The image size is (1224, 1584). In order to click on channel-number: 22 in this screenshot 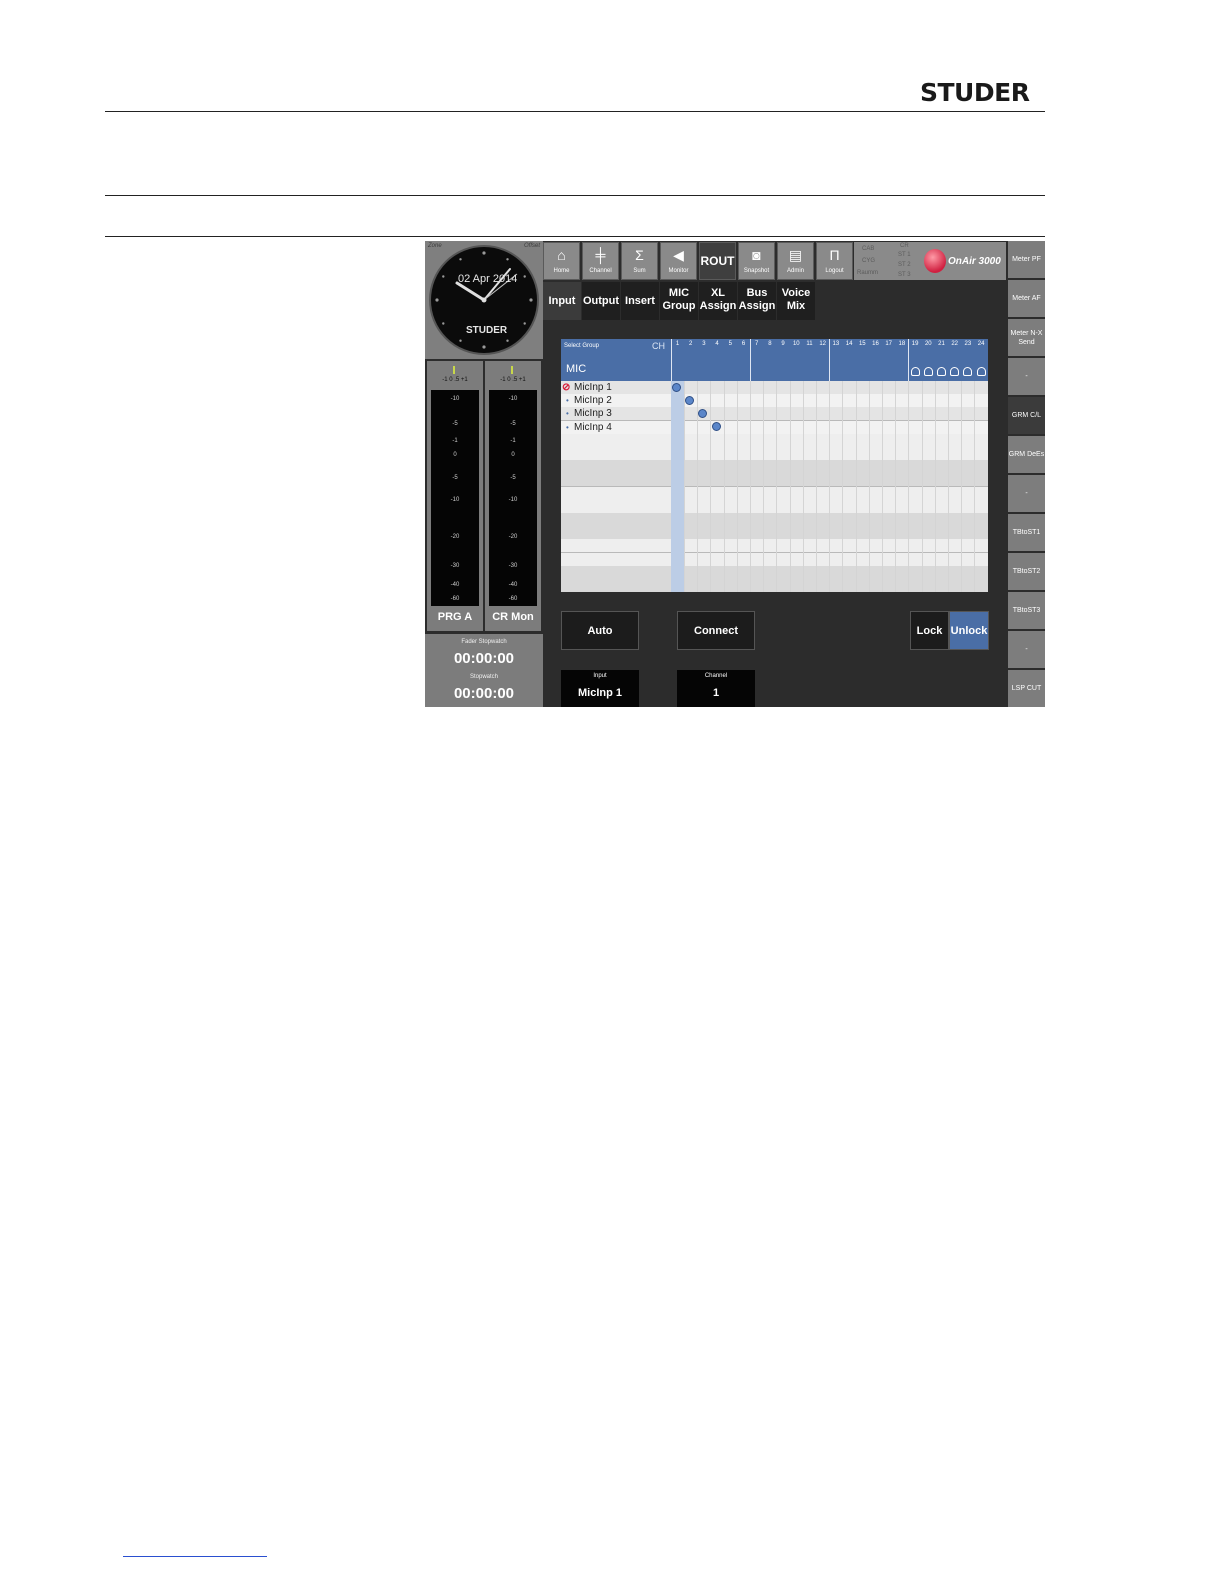, I will do `click(955, 344)`.